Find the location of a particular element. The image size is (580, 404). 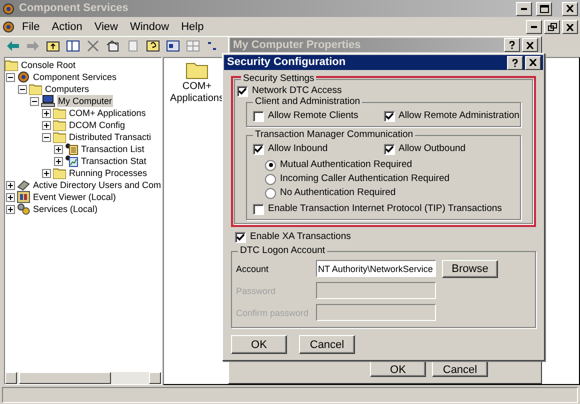

scroll-right-button is located at coordinates (155, 378).